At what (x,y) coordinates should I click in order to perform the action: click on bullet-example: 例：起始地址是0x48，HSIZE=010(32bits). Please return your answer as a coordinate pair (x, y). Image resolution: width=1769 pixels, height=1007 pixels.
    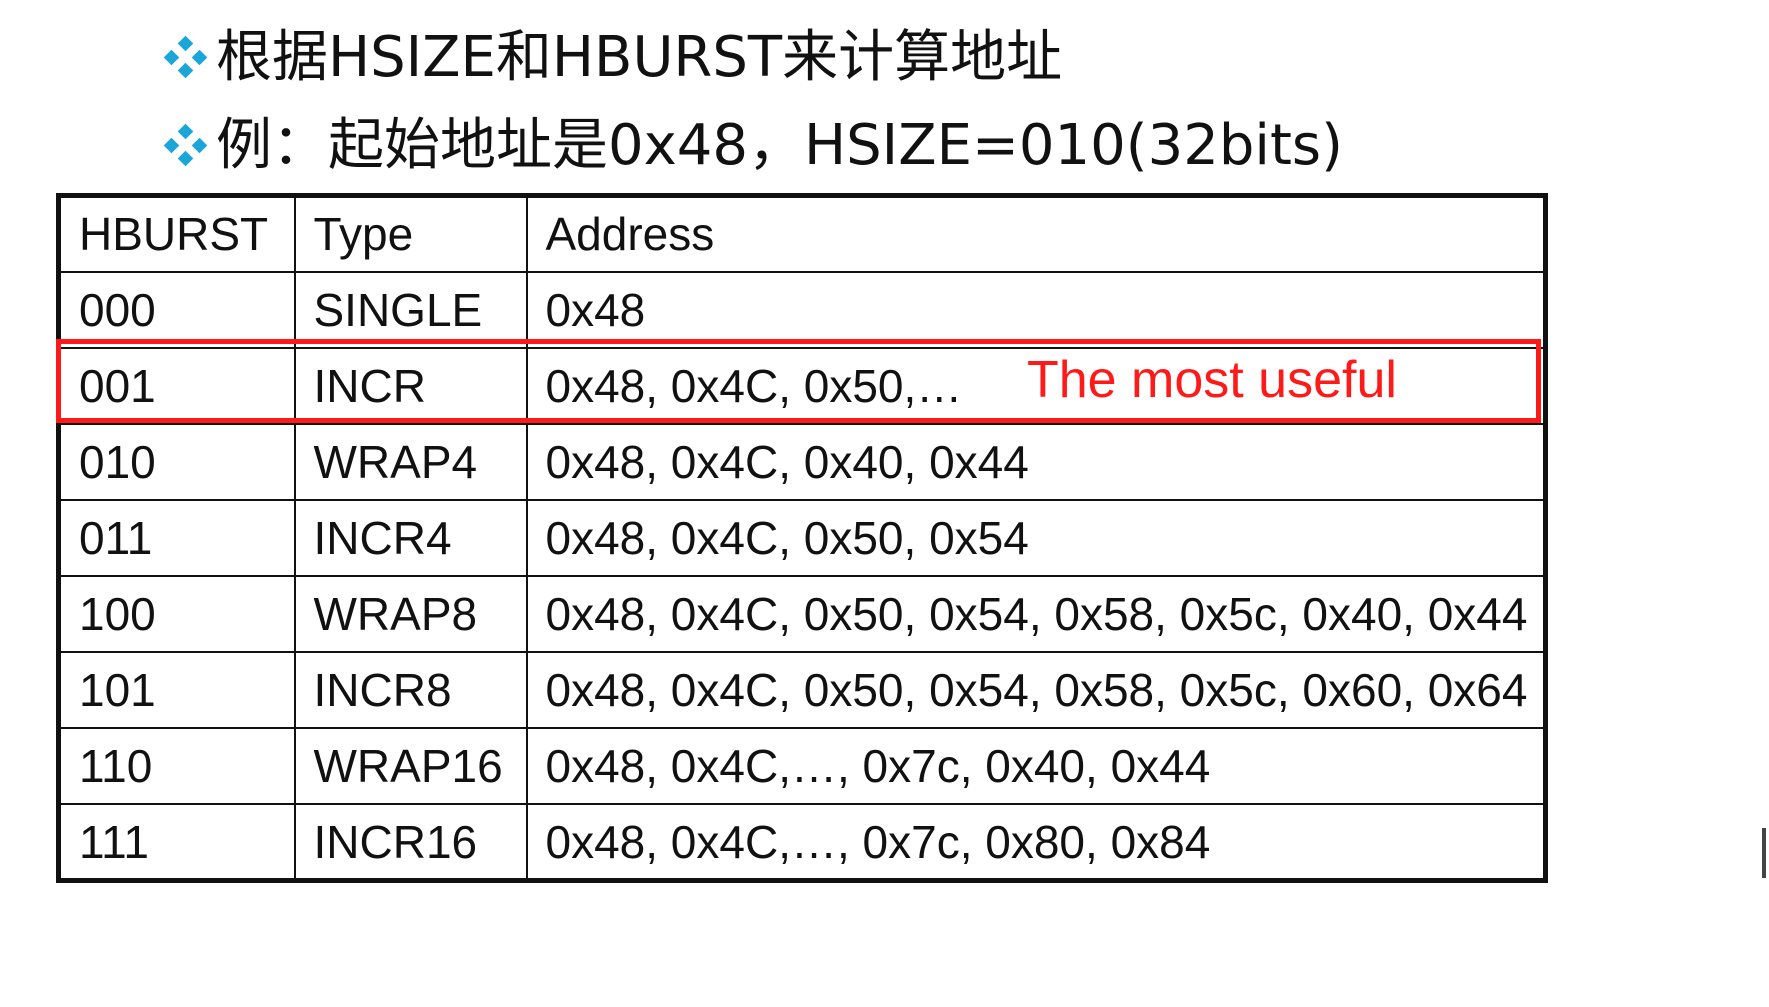
    Looking at the image, I should click on (862, 146).